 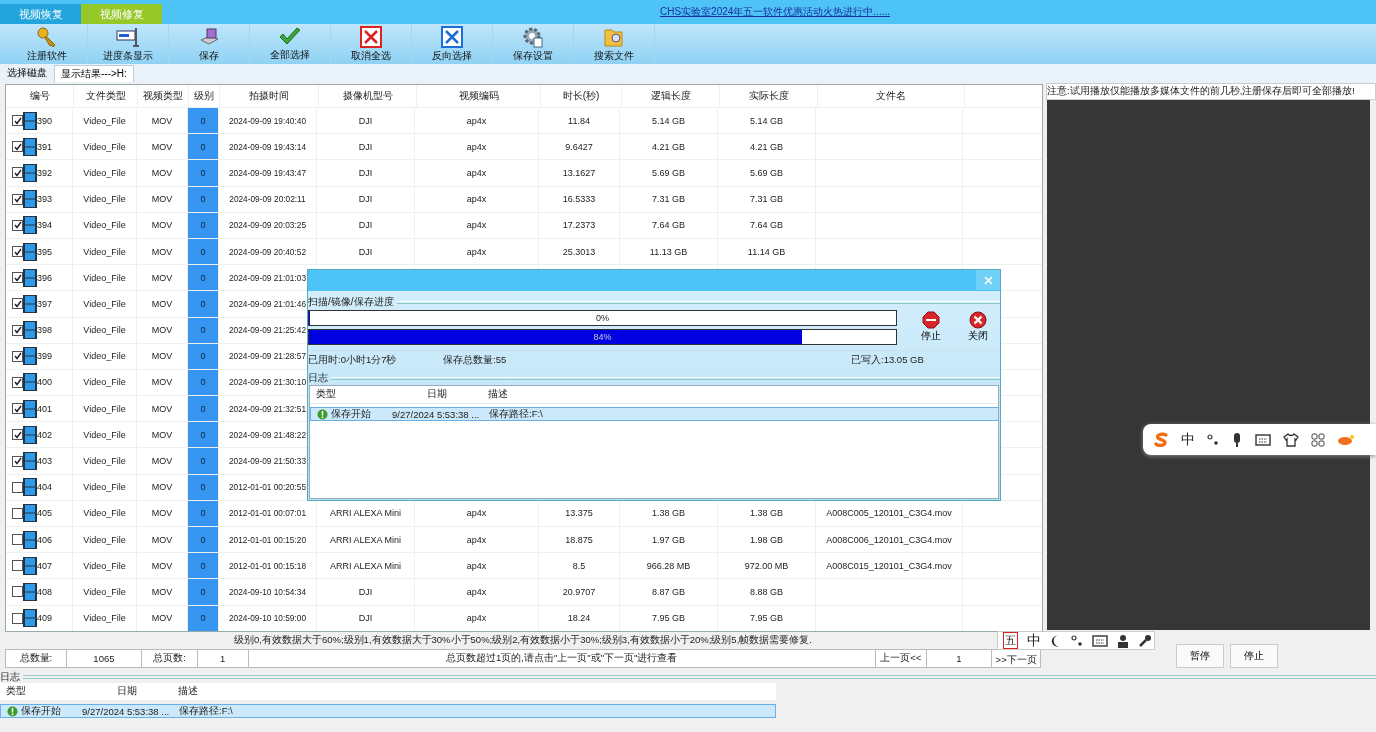 What do you see at coordinates (1318, 439) in the screenshot?
I see `grid-icon` at bounding box center [1318, 439].